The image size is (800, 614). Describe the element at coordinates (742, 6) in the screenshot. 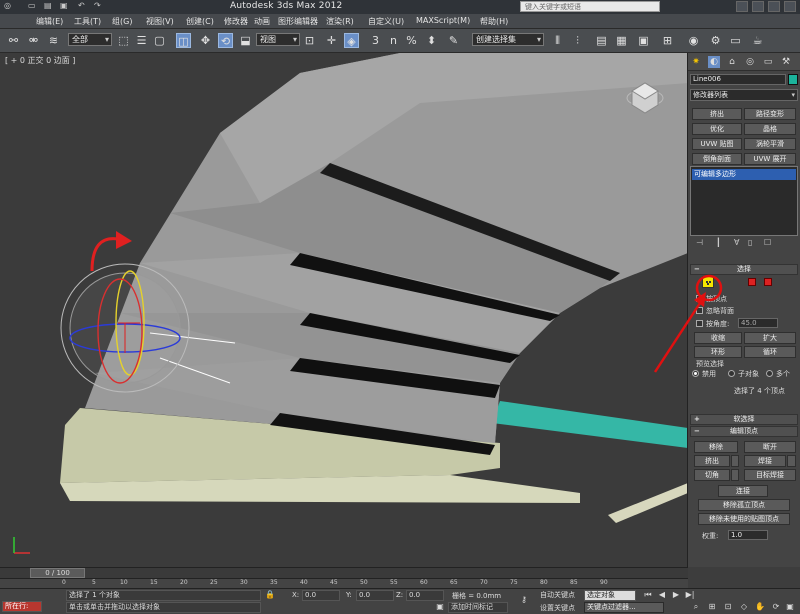

I see `help-icon` at that location.